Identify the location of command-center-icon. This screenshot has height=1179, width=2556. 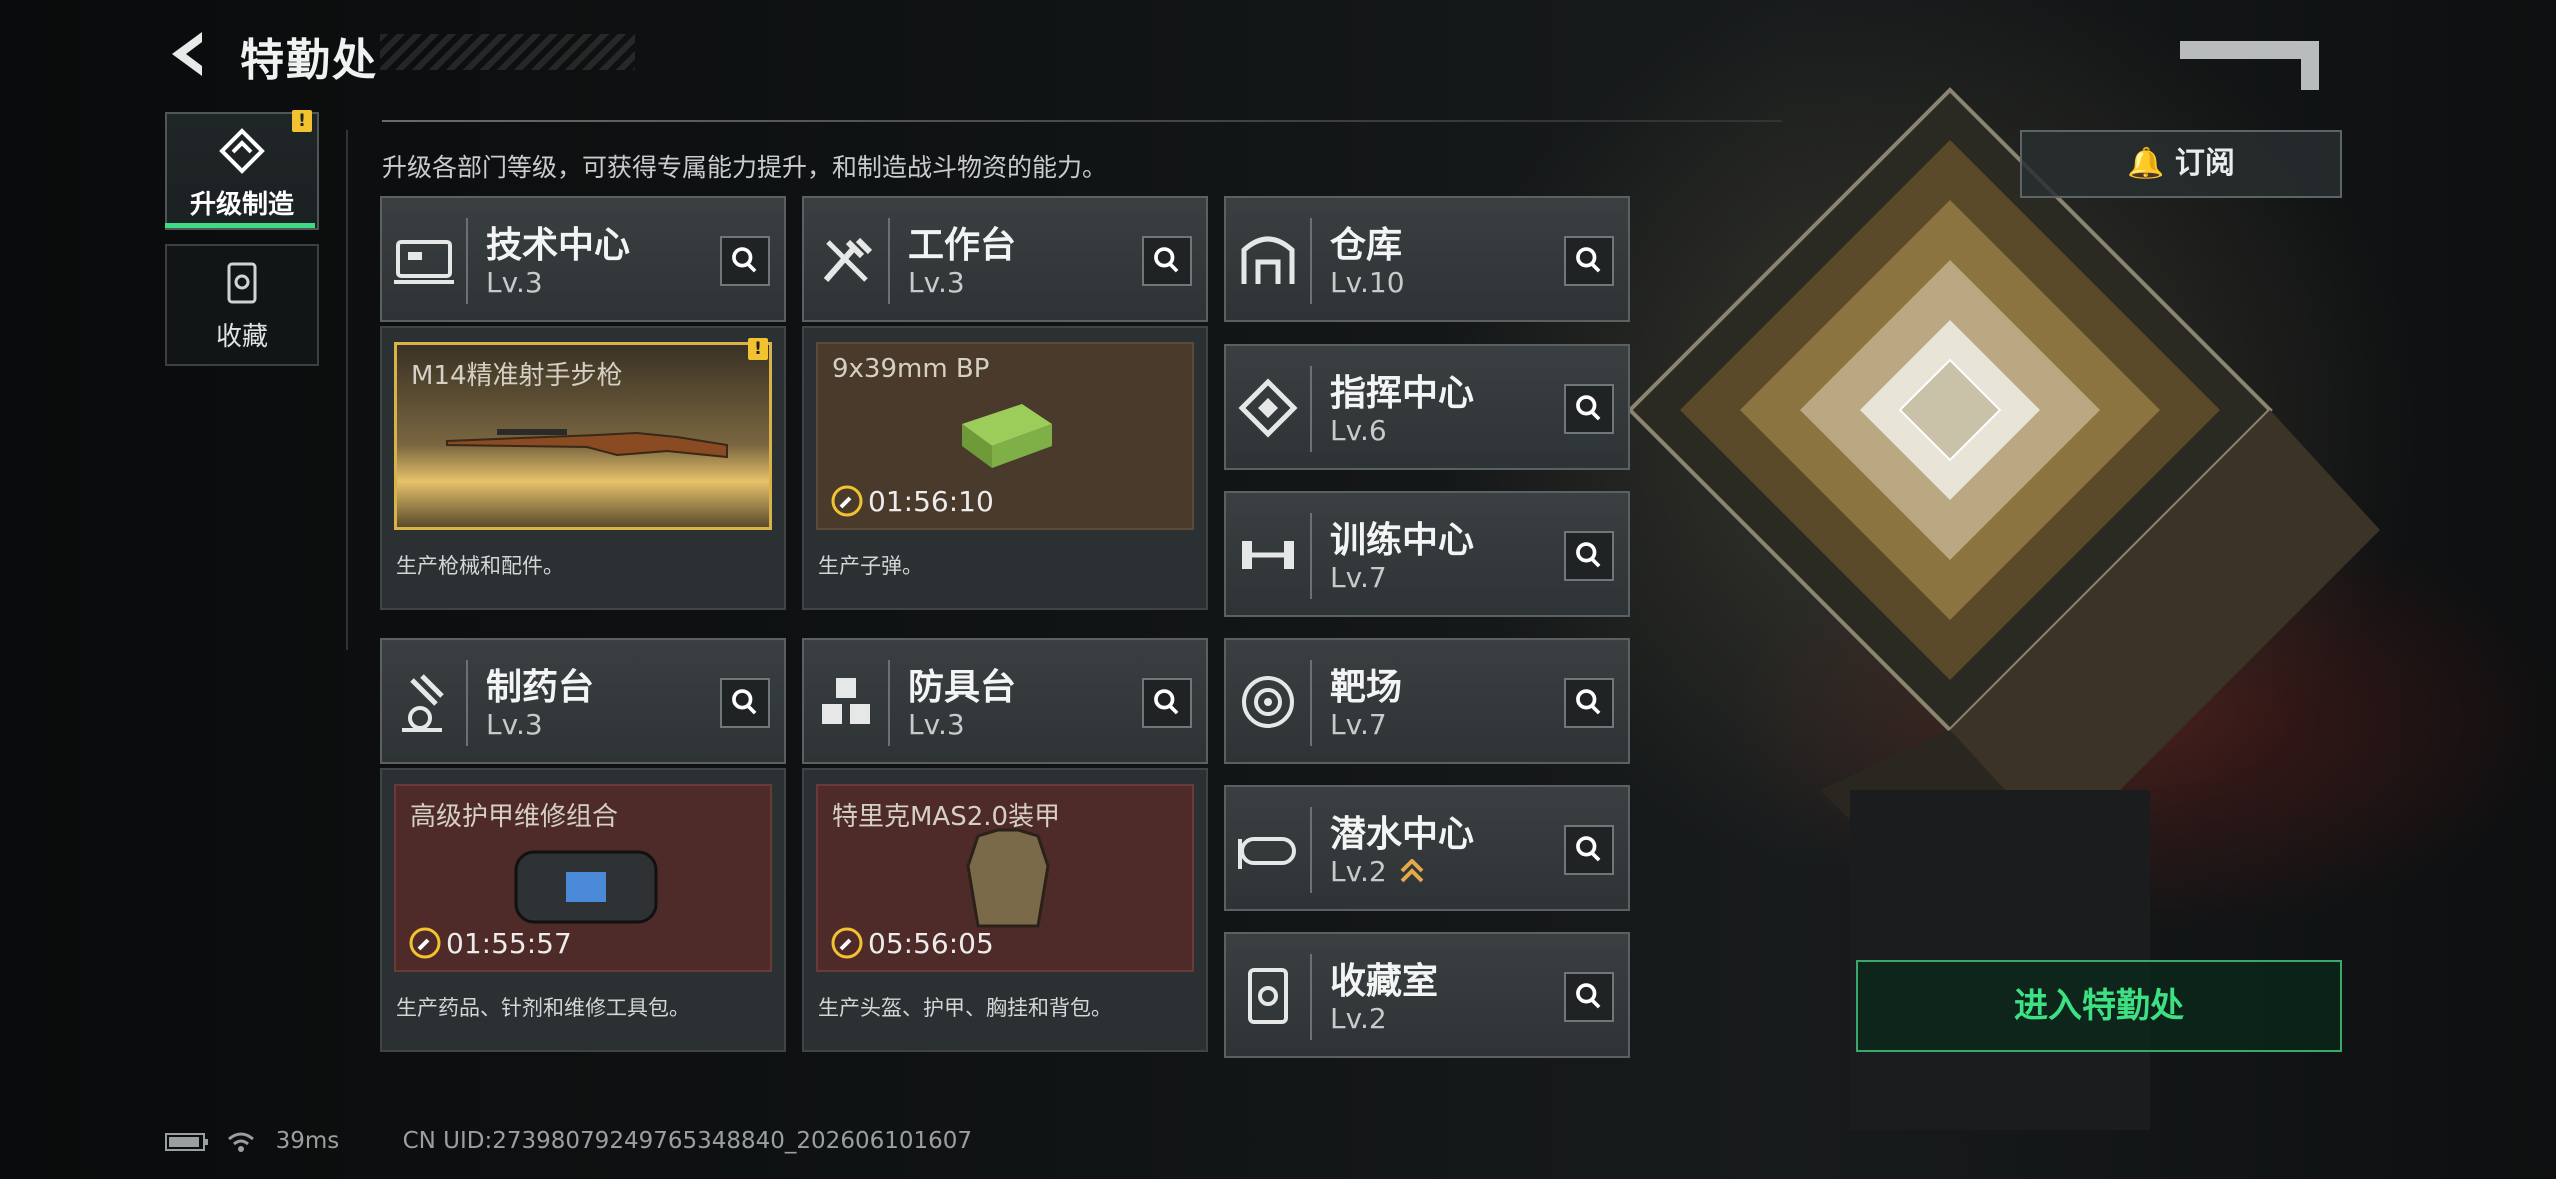
(1268, 408).